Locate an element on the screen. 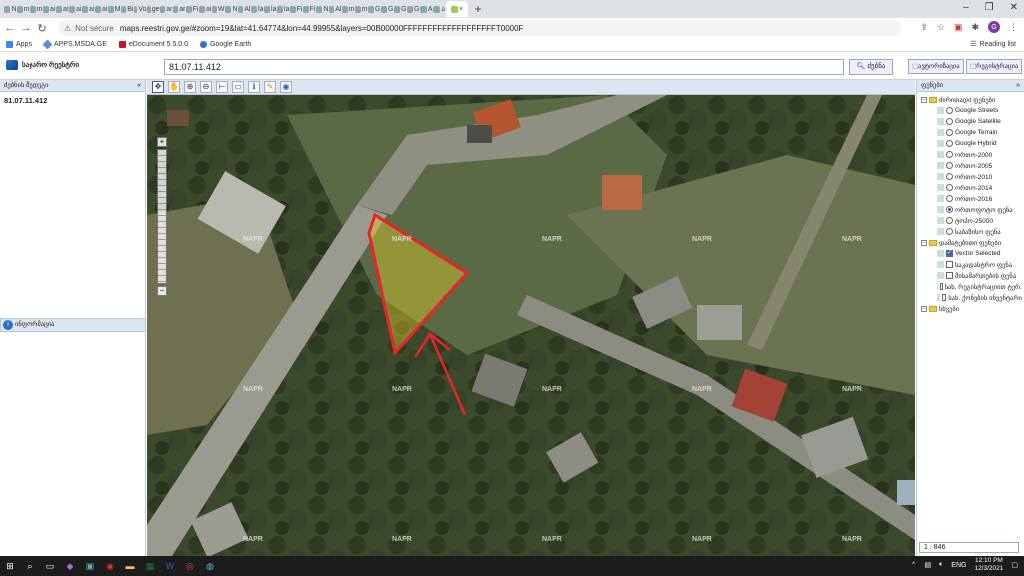 This screenshot has height=576, width=1024. info-tool-icon: ℹ is located at coordinates (254, 87).